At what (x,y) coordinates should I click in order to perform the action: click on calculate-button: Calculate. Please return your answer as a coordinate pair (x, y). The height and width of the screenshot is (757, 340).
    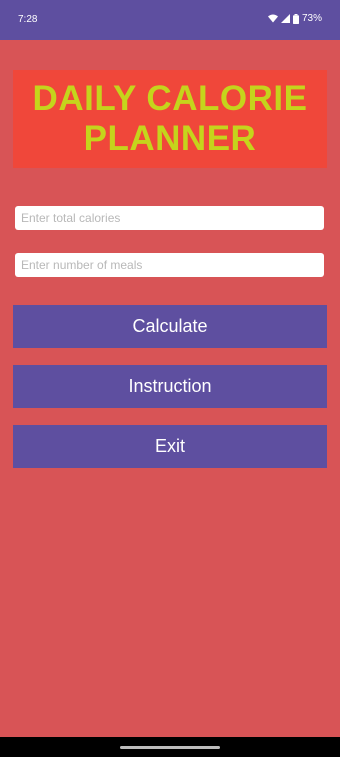
    Looking at the image, I should click on (170, 326).